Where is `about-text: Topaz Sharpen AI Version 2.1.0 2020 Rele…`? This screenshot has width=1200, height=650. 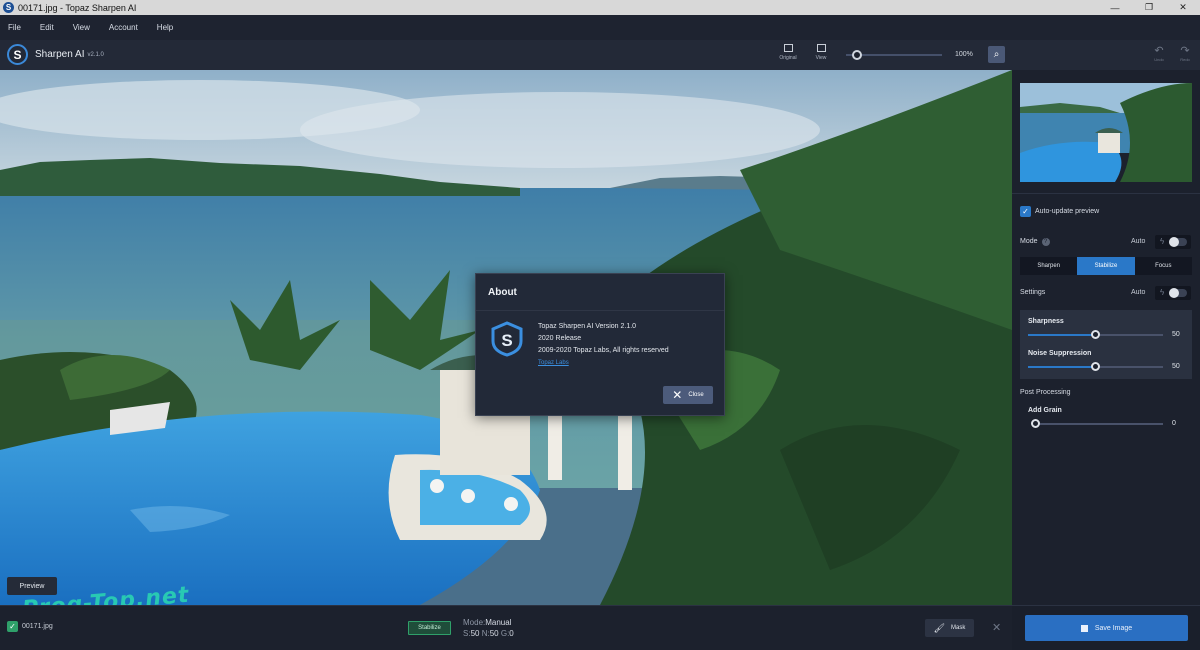 about-text: Topaz Sharpen AI Version 2.1.0 2020 Rele… is located at coordinates (603, 345).